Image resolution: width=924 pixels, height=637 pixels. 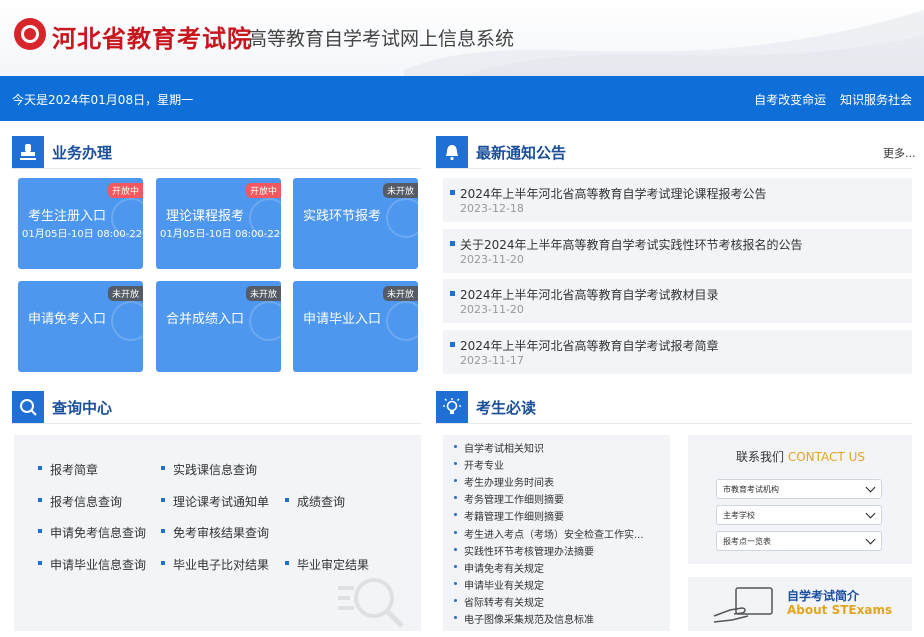 I want to click on bell-icon, so click(x=452, y=152).